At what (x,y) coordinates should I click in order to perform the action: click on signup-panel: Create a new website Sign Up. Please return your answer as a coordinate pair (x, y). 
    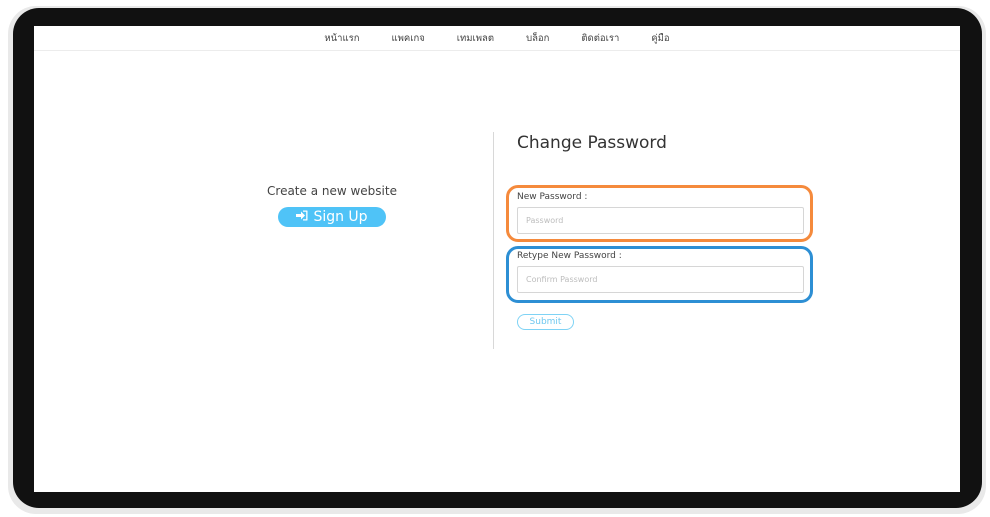
    Looking at the image, I should click on (332, 205).